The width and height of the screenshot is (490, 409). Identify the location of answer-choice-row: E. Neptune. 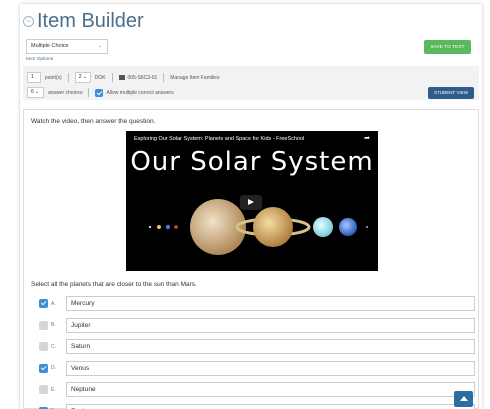
(257, 390).